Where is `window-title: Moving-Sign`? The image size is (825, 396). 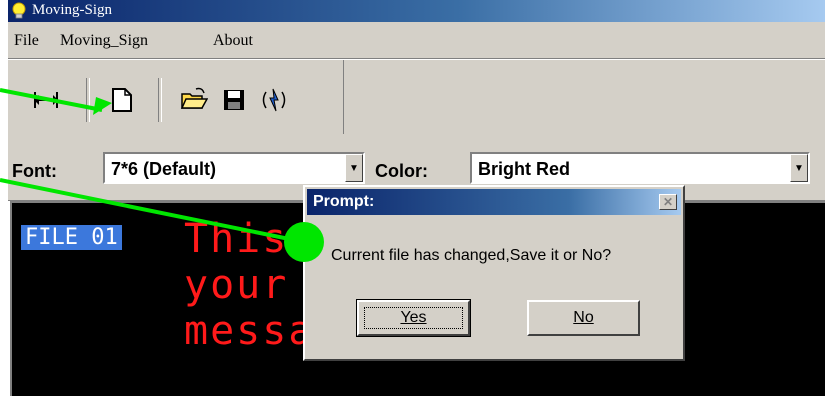 window-title: Moving-Sign is located at coordinates (72, 10).